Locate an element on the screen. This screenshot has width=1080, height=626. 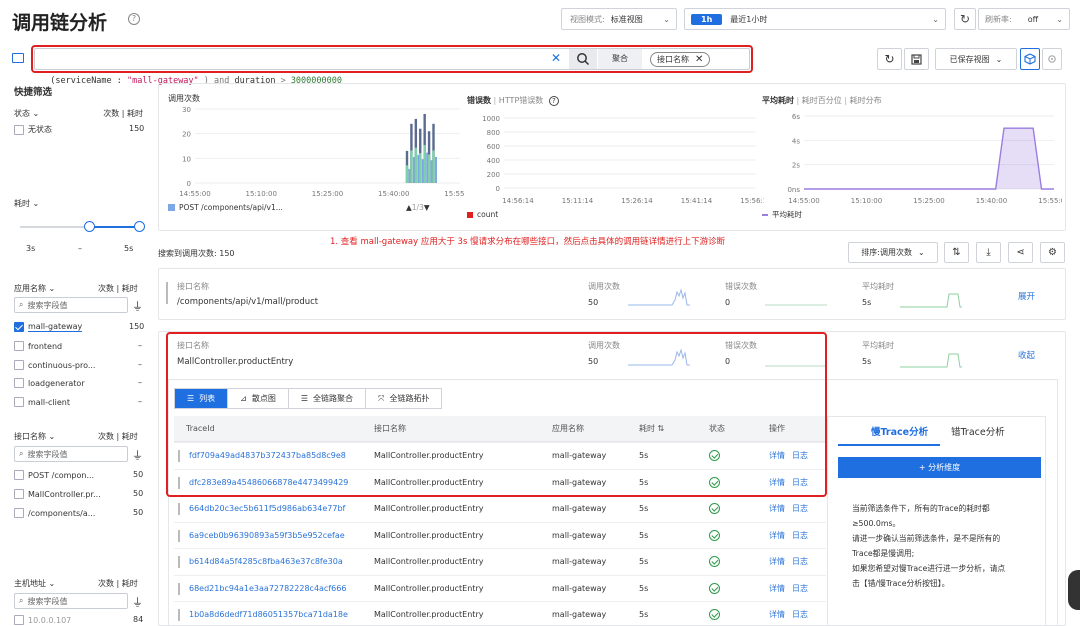
topology-view-button is located at coordinates (1052, 59).